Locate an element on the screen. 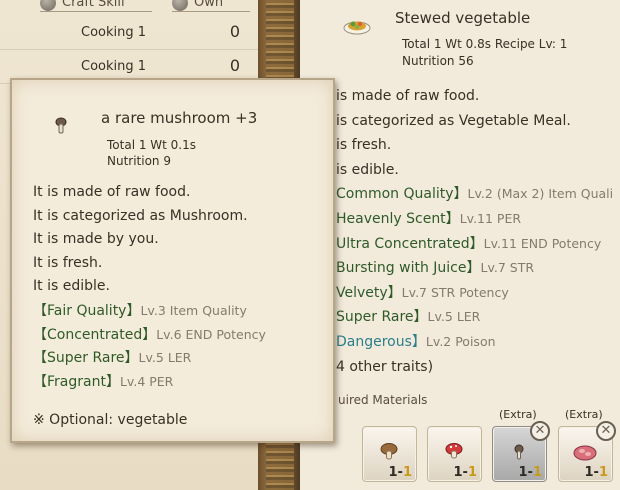 The height and width of the screenshot is (490, 620). tooltip-title: a rare mushroom +3 is located at coordinates (179, 118).